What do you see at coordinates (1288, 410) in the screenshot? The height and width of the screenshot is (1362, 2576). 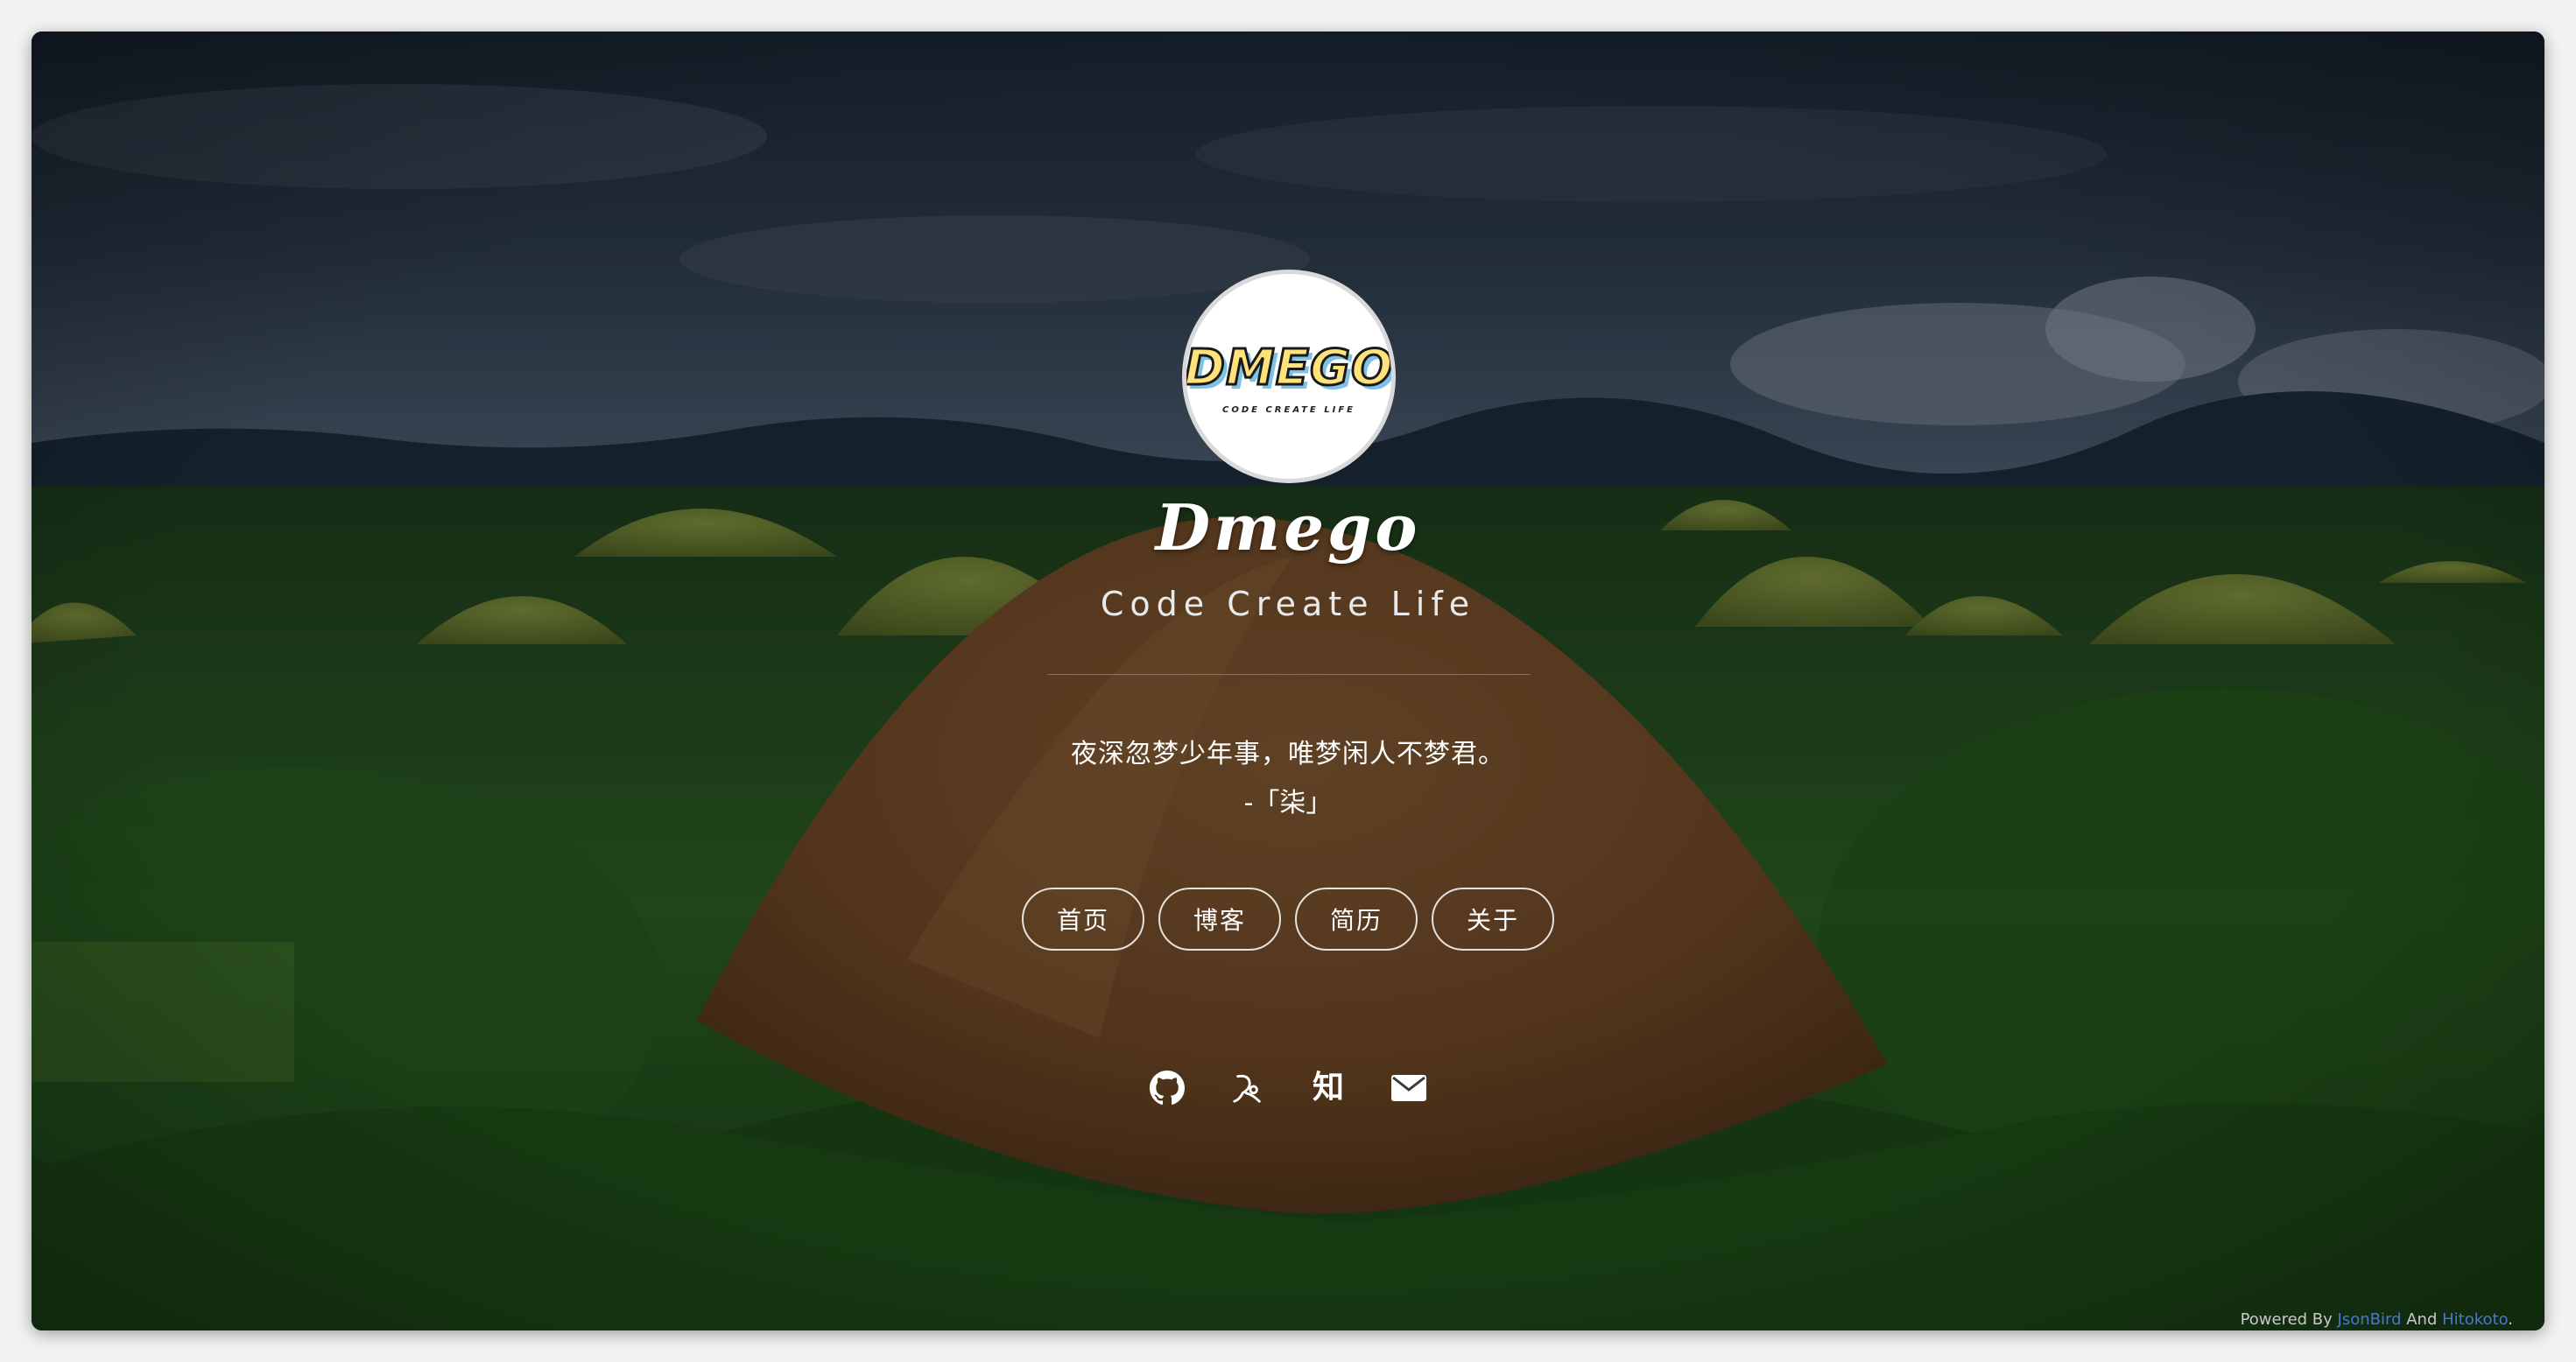 I see `logo-subtext: CODE CREATE LIFE` at bounding box center [1288, 410].